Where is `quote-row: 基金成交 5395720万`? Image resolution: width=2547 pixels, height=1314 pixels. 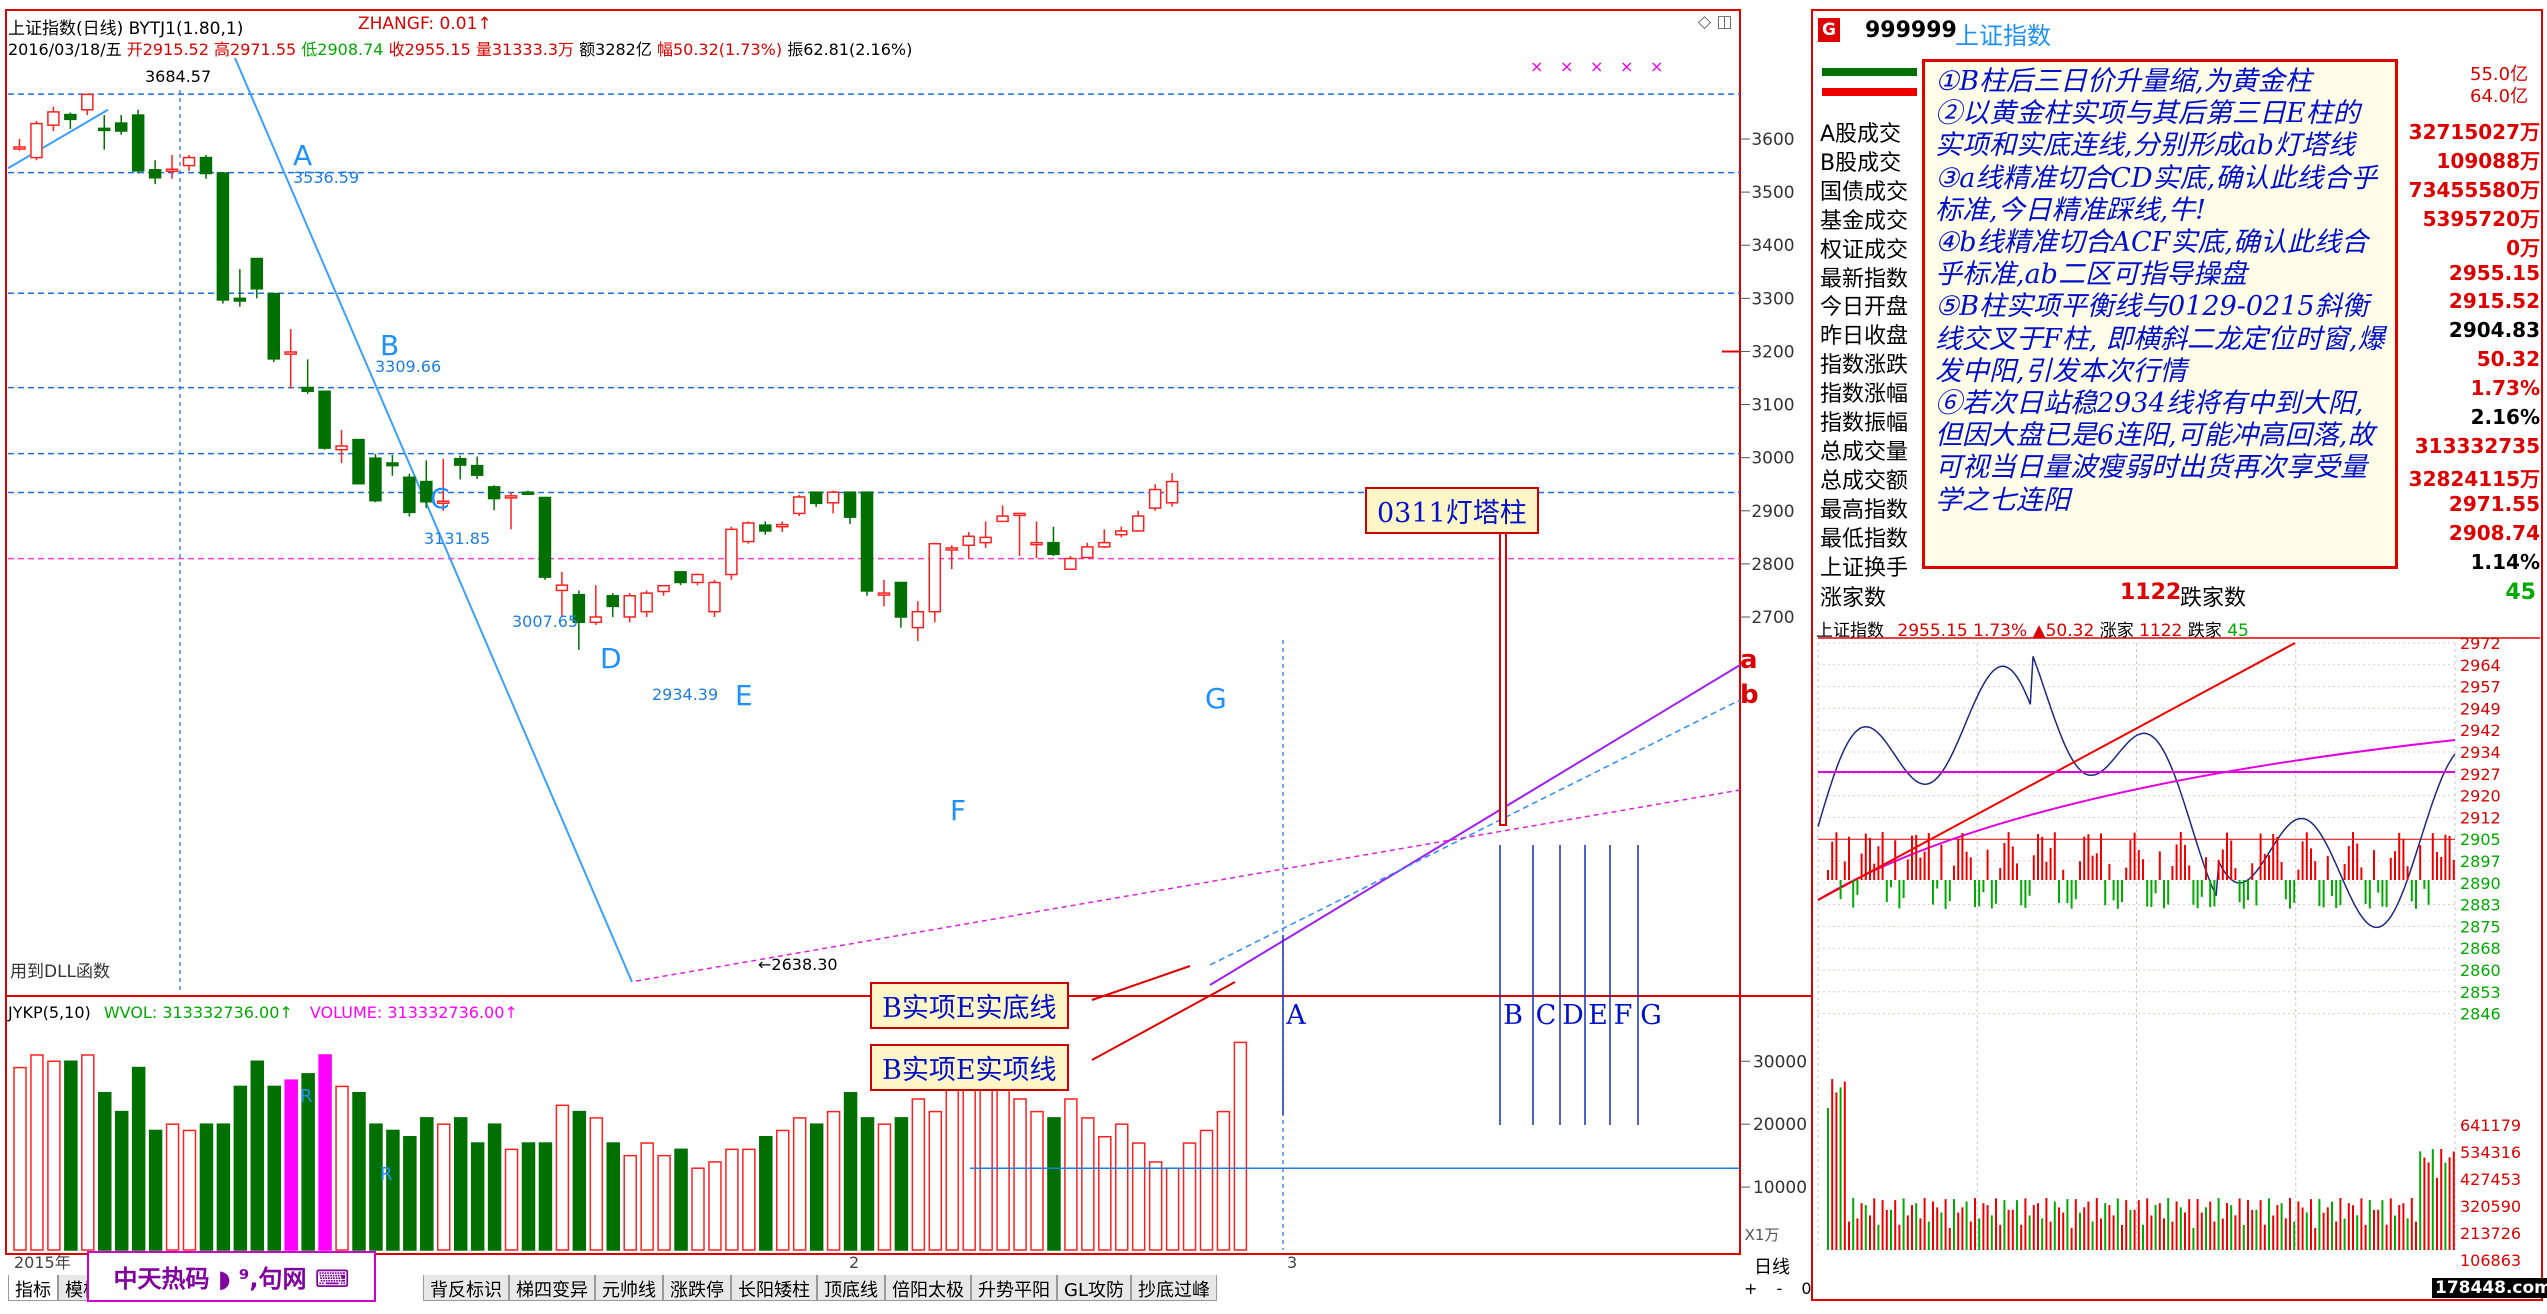 quote-row: 基金成交 5395720万 is located at coordinates (2180, 218).